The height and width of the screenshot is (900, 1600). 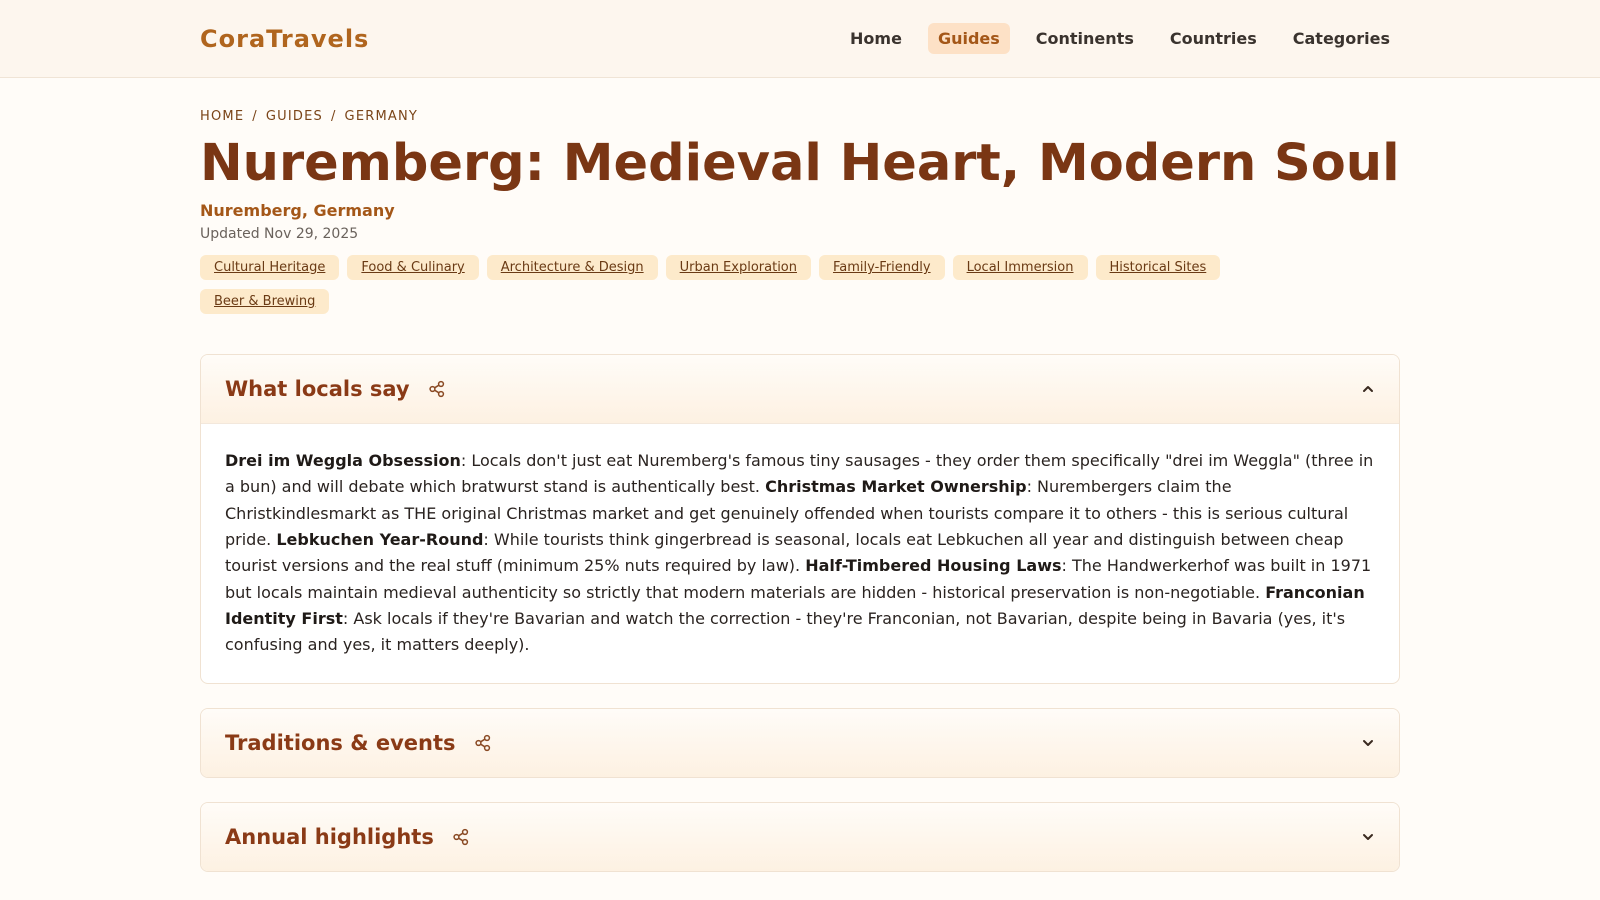 What do you see at coordinates (279, 234) in the screenshot?
I see `updated-date: Updated Nov 29, 2025` at bounding box center [279, 234].